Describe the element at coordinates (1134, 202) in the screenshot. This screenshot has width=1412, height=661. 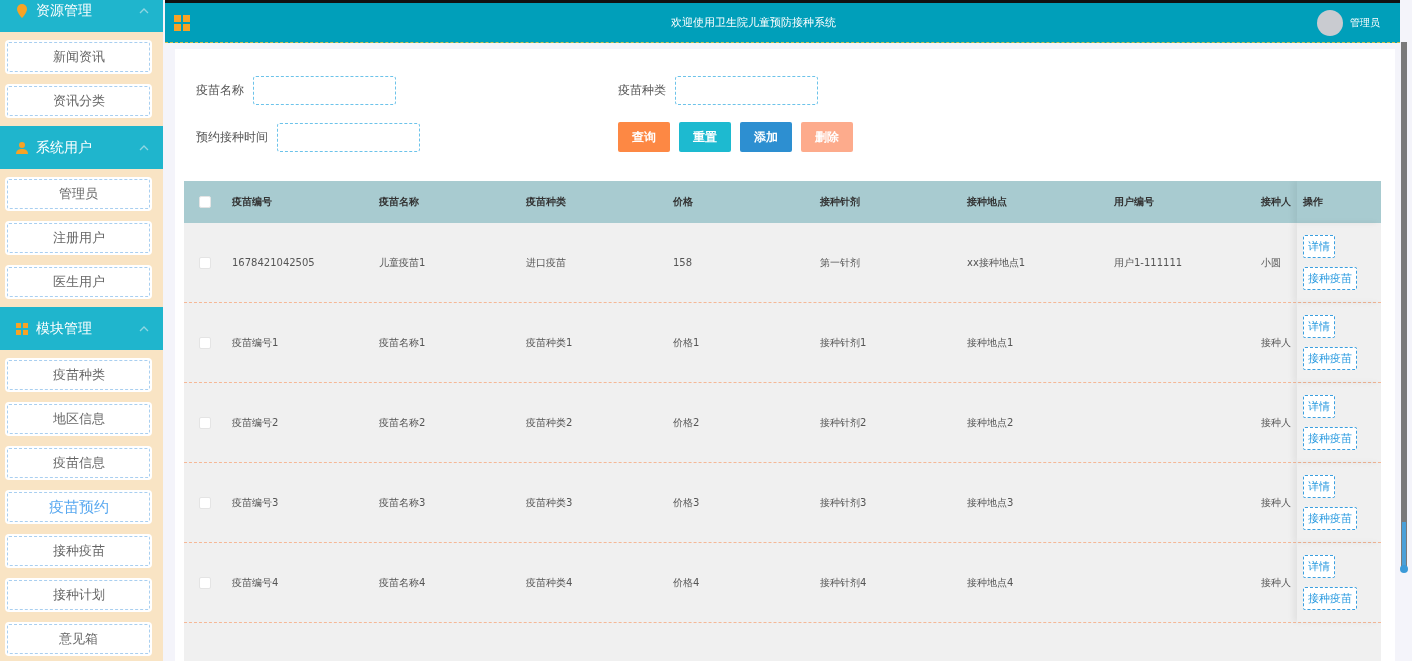
I see `column-header: 用户编号` at that location.